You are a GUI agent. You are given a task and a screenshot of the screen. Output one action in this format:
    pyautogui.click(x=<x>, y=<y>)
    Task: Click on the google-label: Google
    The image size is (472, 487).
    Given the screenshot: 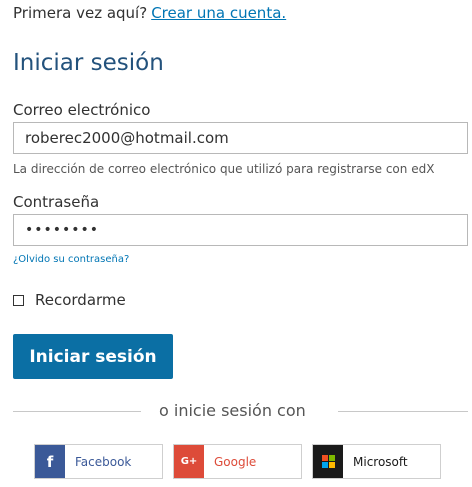 What is the action you would take?
    pyautogui.click(x=235, y=461)
    